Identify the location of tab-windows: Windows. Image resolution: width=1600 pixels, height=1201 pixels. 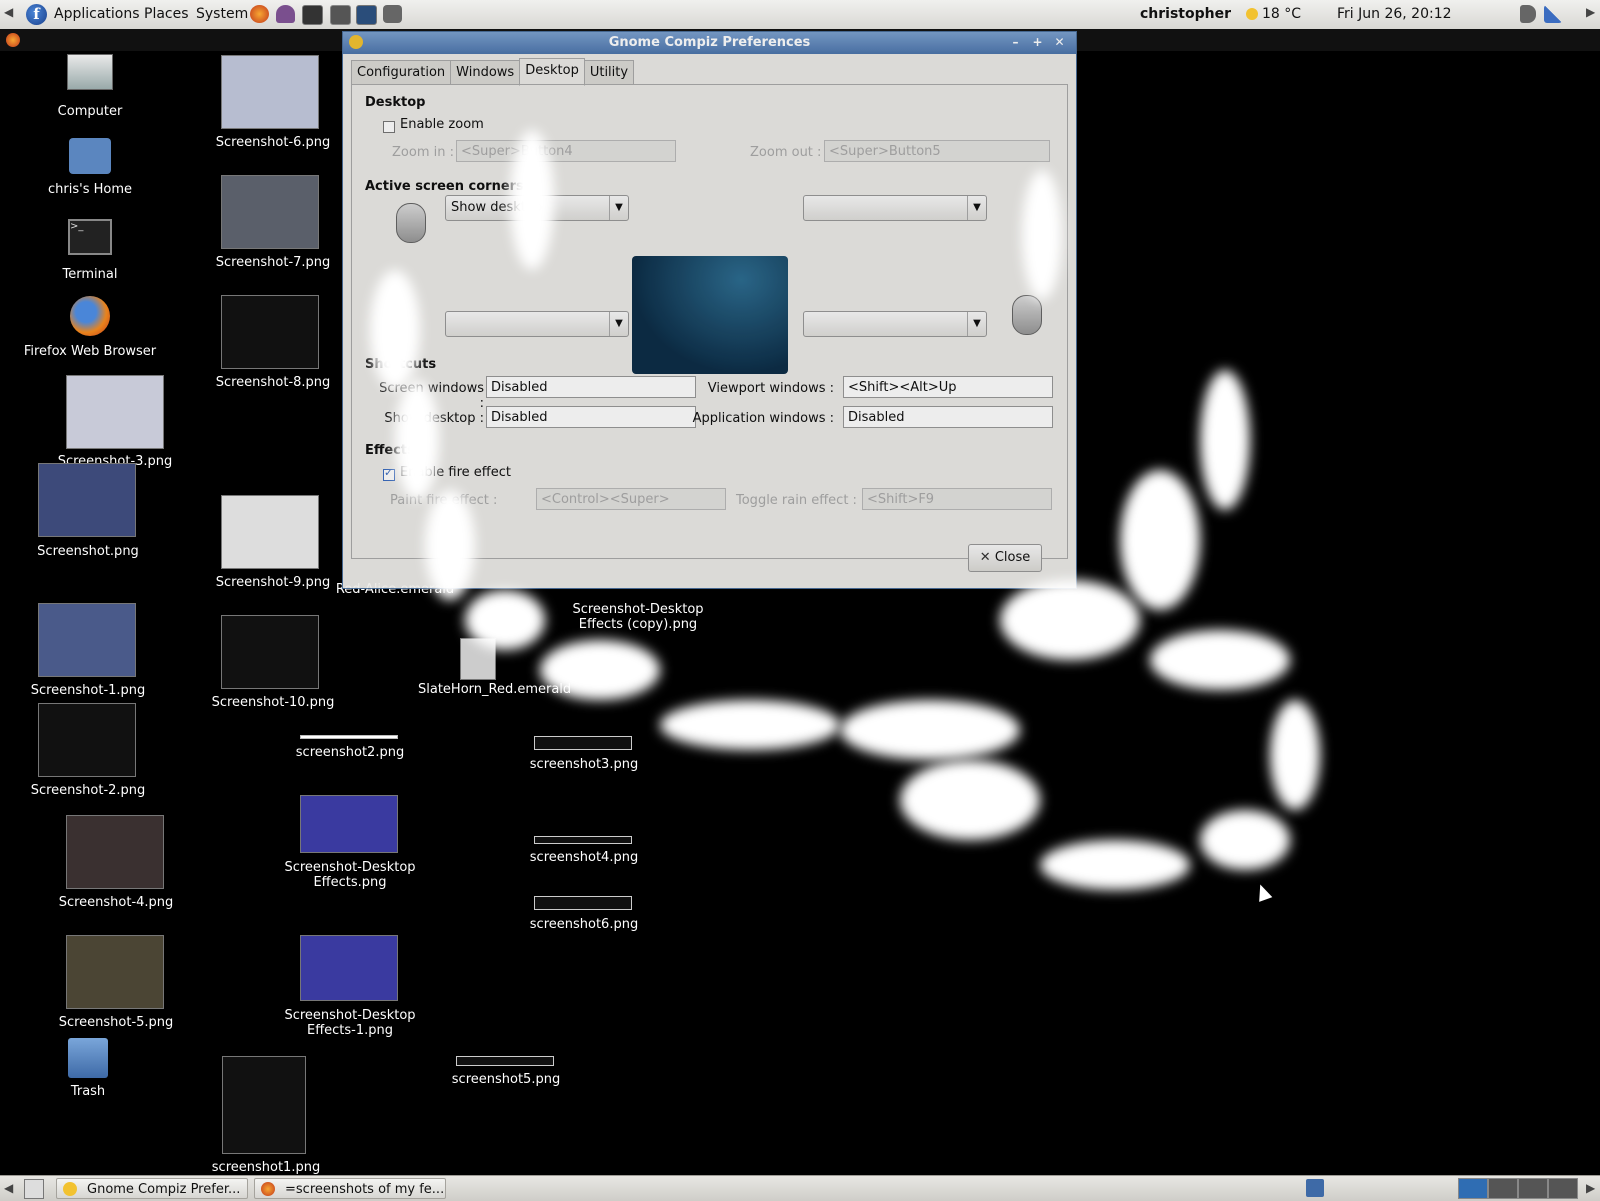
(485, 72).